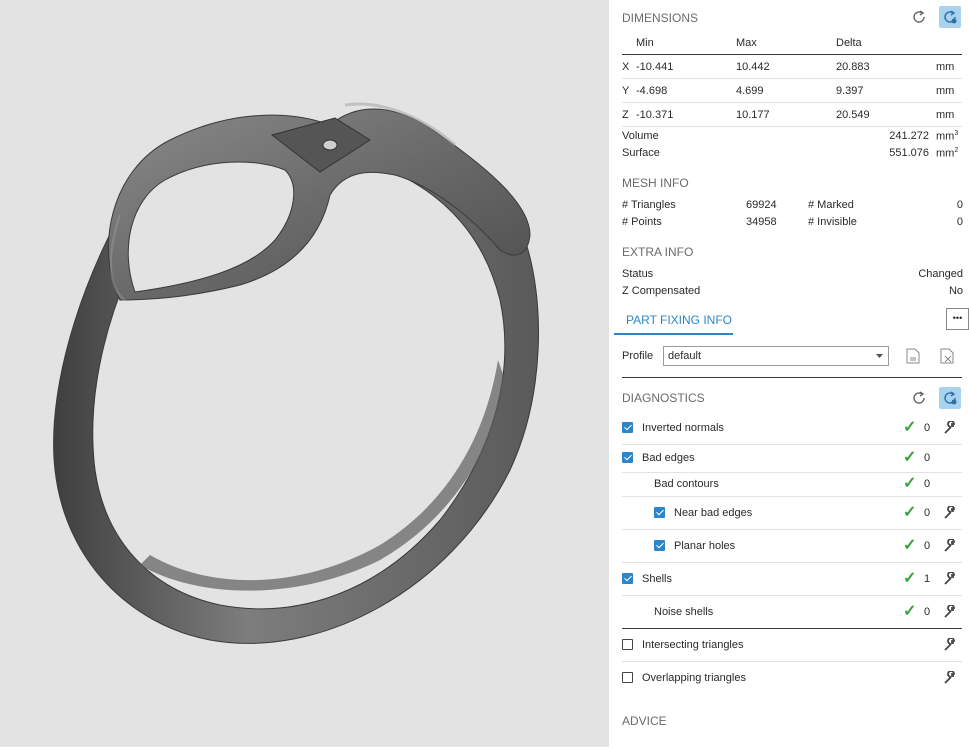 The width and height of the screenshot is (969, 750). I want to click on save-profile-icon, so click(913, 356).